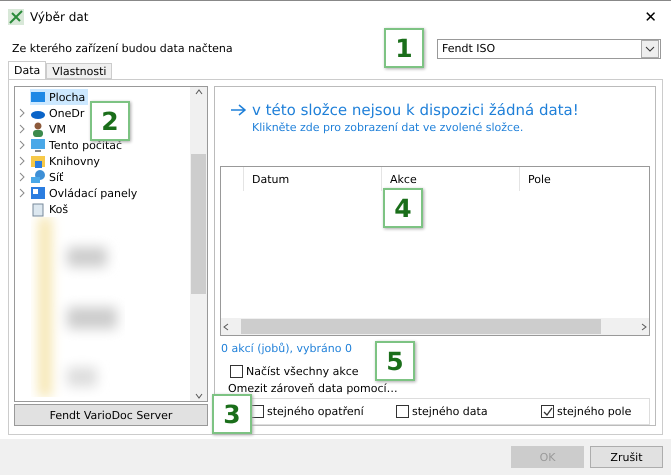 The height and width of the screenshot is (475, 671). What do you see at coordinates (450, 411) in the screenshot?
I see `checkbox-label: stejného data` at bounding box center [450, 411].